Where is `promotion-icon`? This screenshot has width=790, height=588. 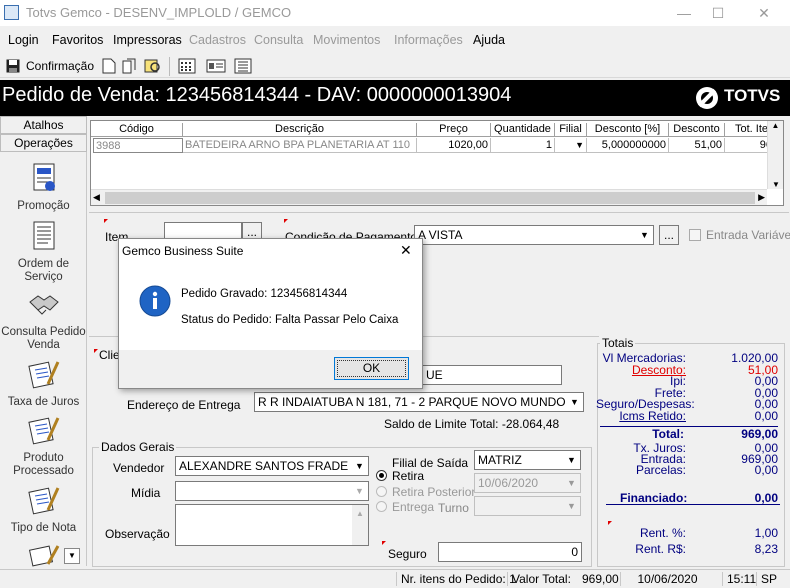 promotion-icon is located at coordinates (44, 177).